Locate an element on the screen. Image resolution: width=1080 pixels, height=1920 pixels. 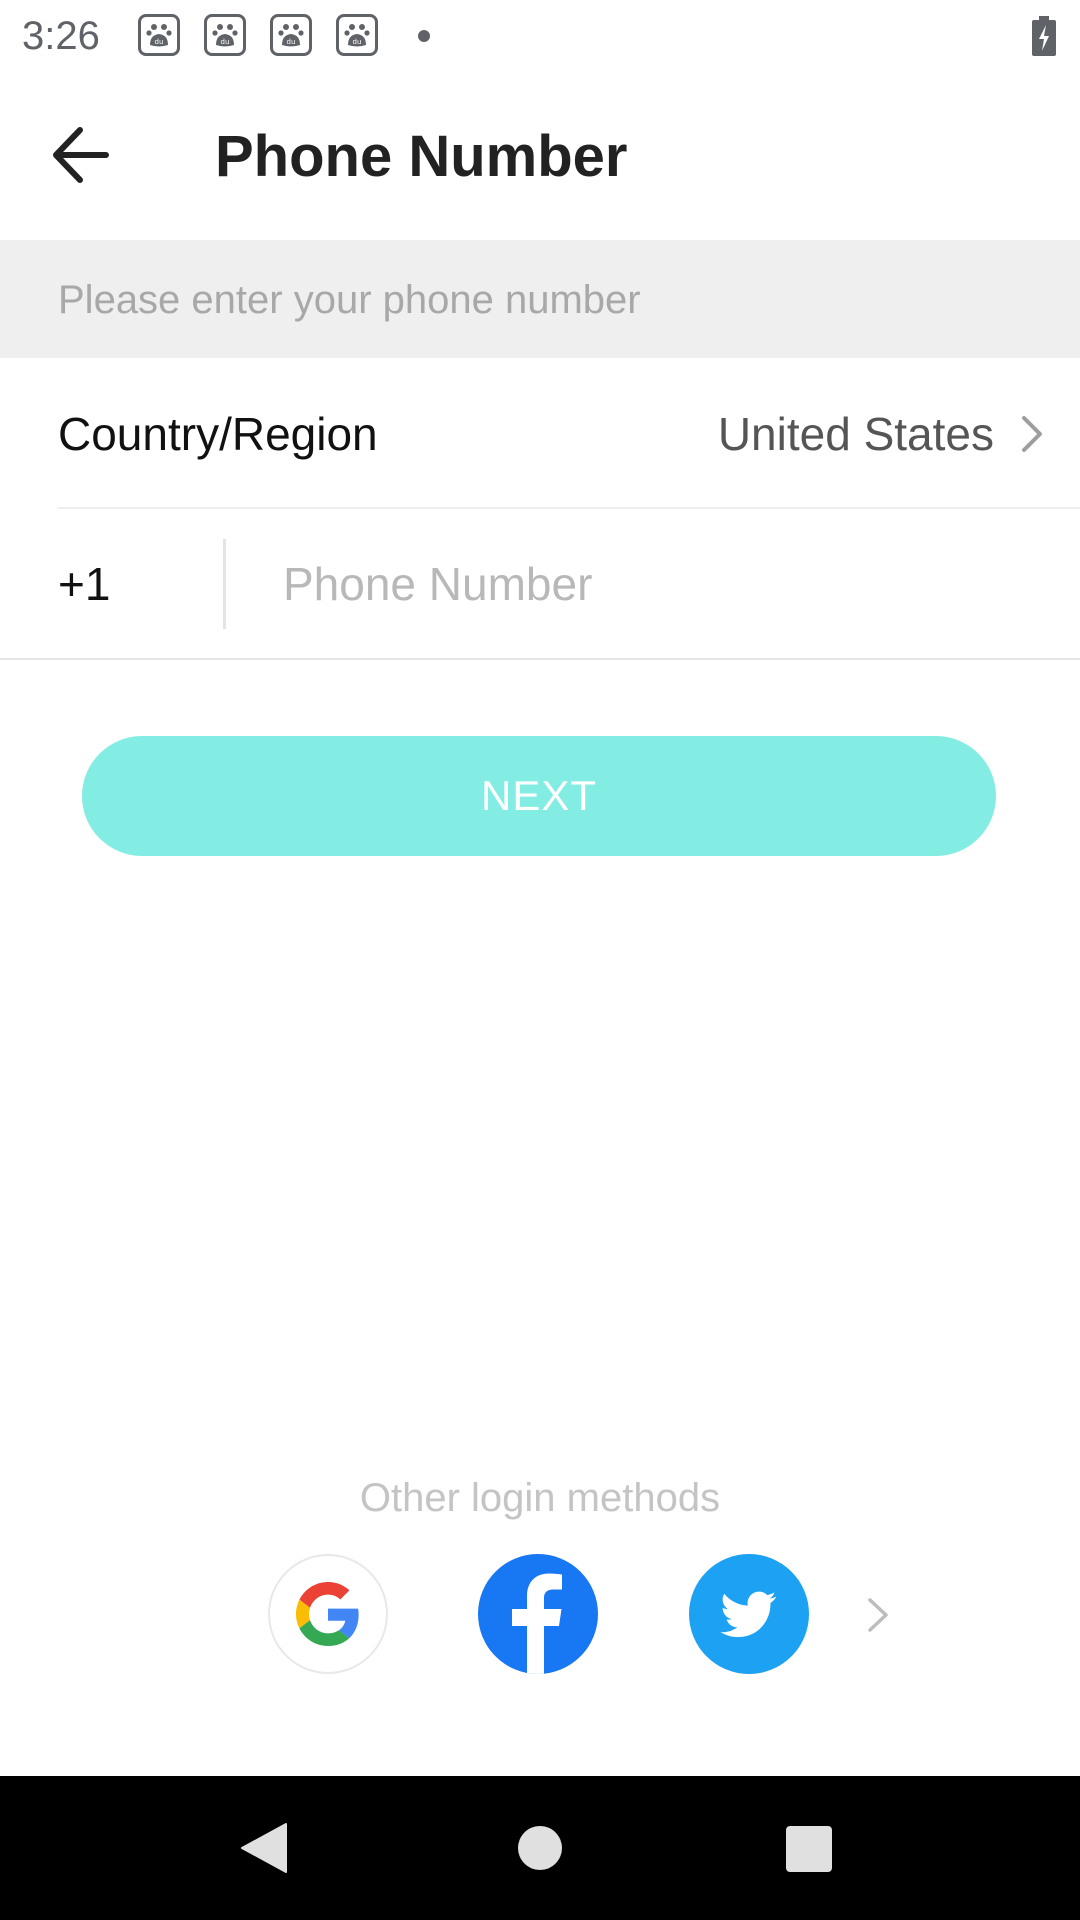
google-icon is located at coordinates (327, 1614).